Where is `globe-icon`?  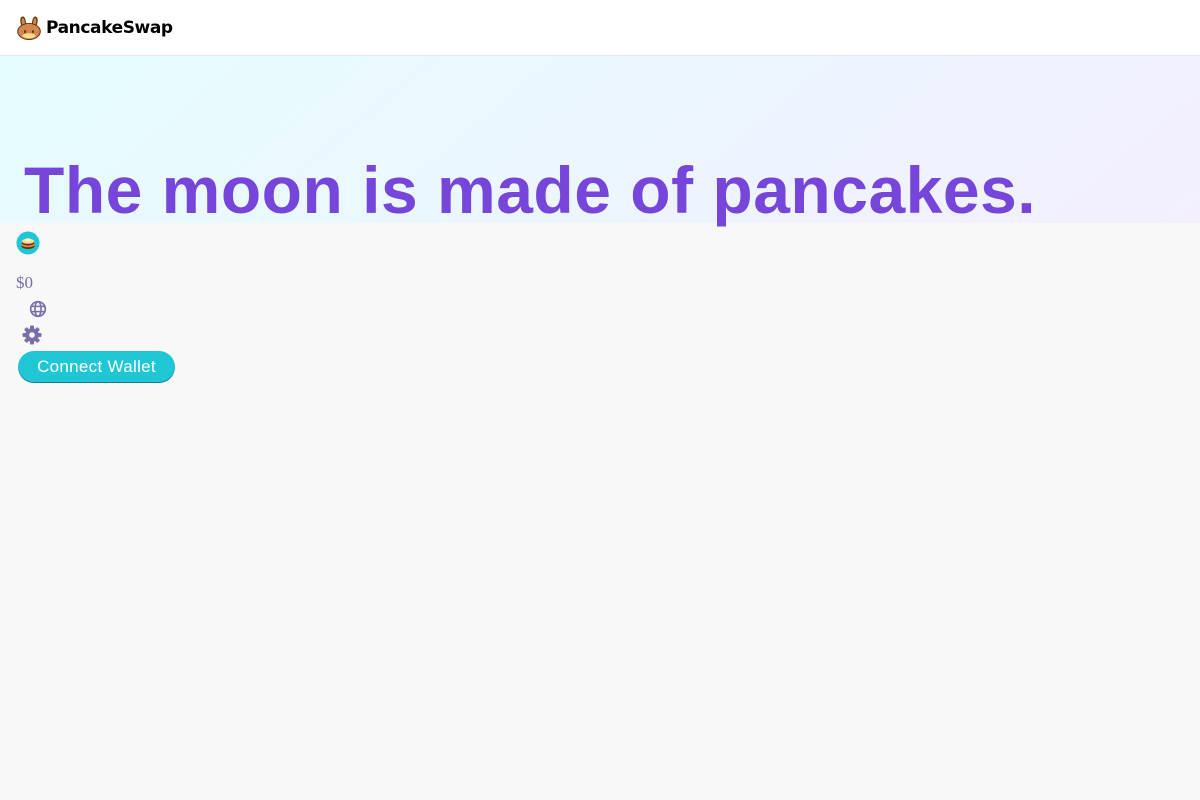 globe-icon is located at coordinates (38, 309).